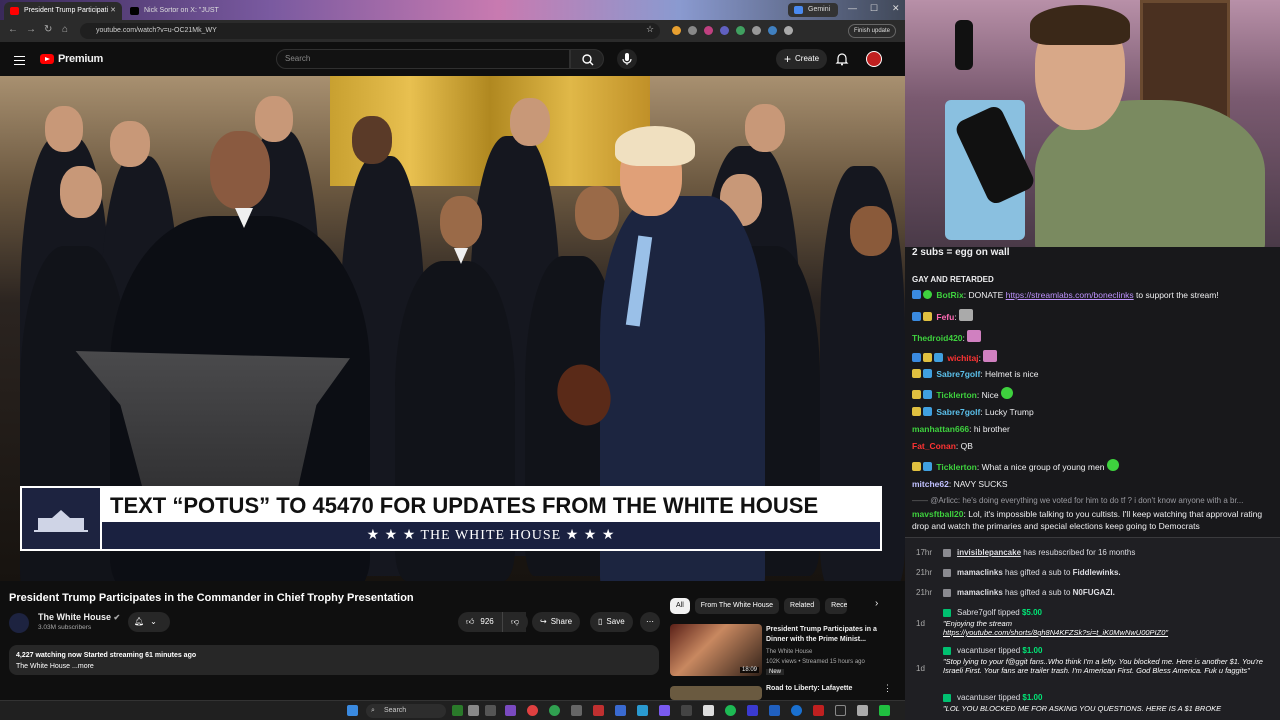 The width and height of the screenshot is (1280, 720). Describe the element at coordinates (680, 606) in the screenshot. I see `chip-all: All` at that location.